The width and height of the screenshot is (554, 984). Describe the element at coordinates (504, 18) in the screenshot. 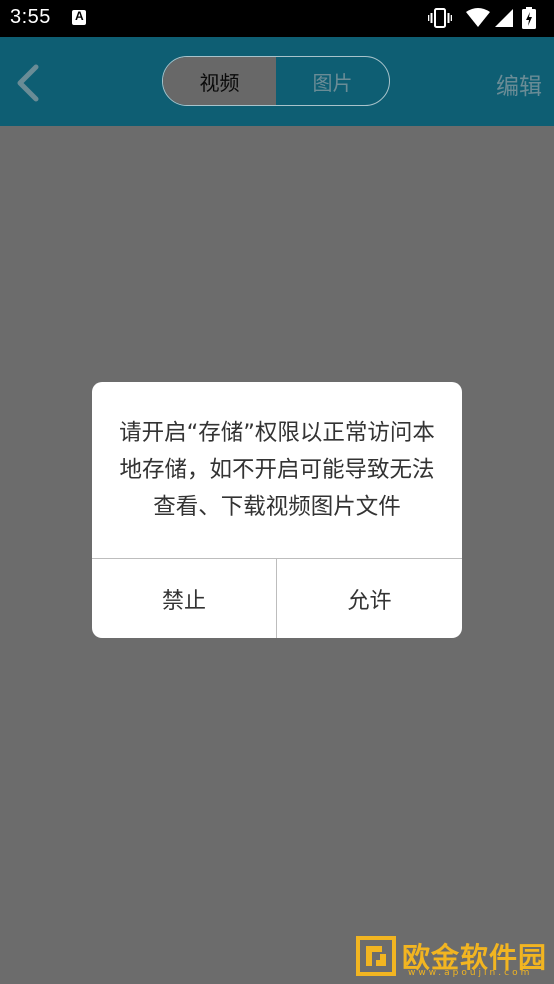

I see `signal-icon` at that location.